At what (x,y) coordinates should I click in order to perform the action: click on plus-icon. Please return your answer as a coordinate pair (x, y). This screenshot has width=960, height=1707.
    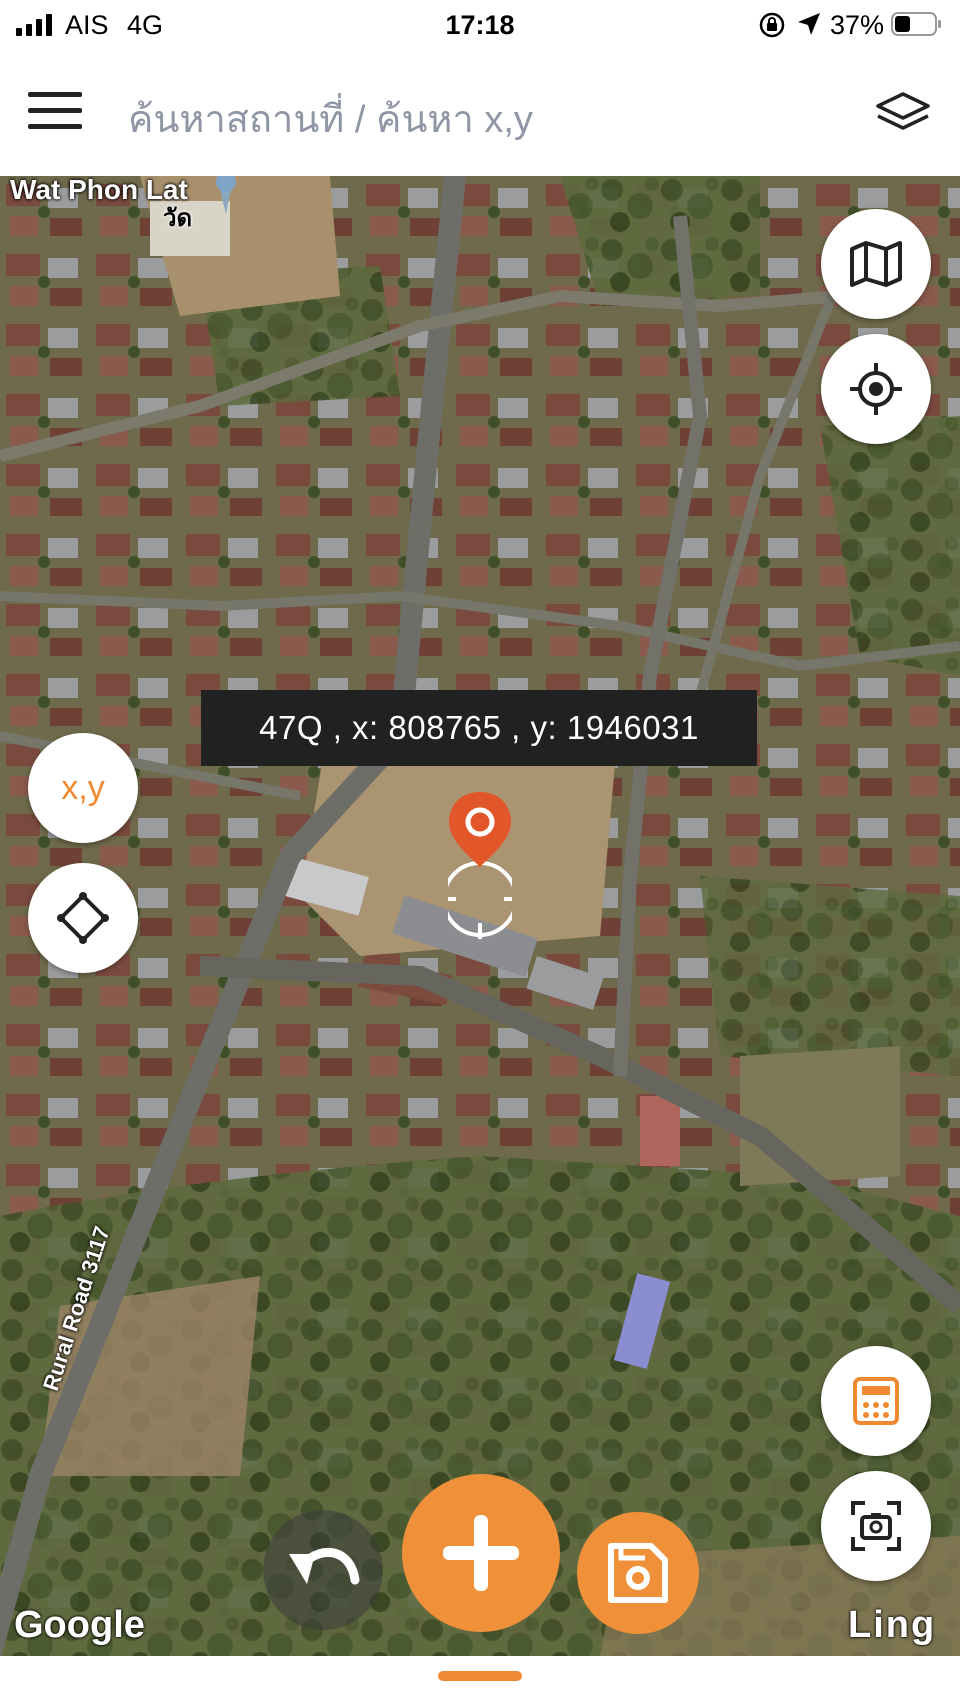
    Looking at the image, I should click on (481, 1553).